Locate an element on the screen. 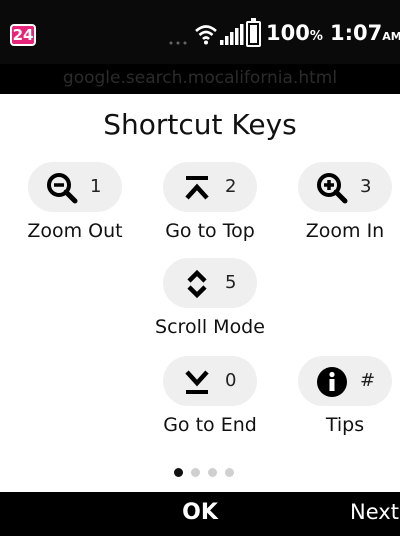 The image size is (400, 536). shortcut-tips: # Tips is located at coordinates (345, 404).